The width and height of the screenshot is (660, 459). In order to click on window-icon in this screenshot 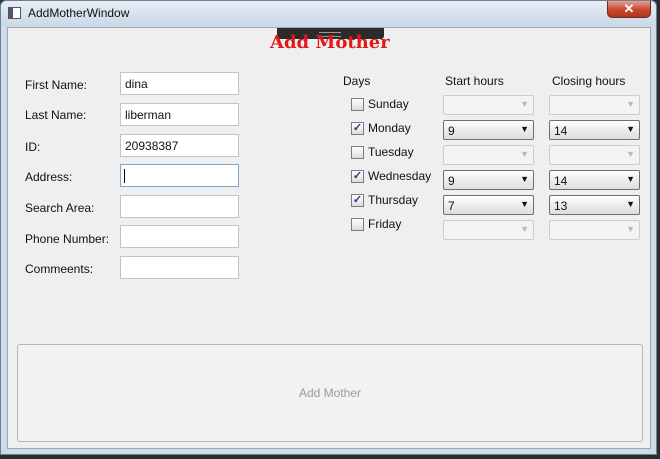, I will do `click(14, 13)`.